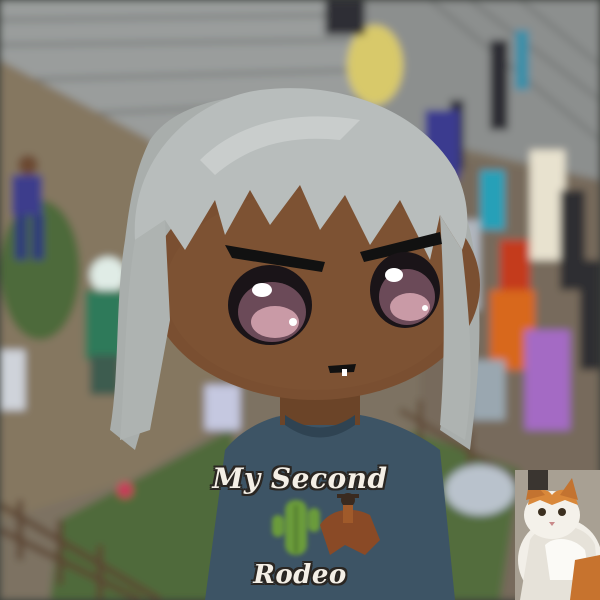 Image resolution: width=600 pixels, height=600 pixels. I want to click on shirt-text-line1: My Second, so click(300, 478).